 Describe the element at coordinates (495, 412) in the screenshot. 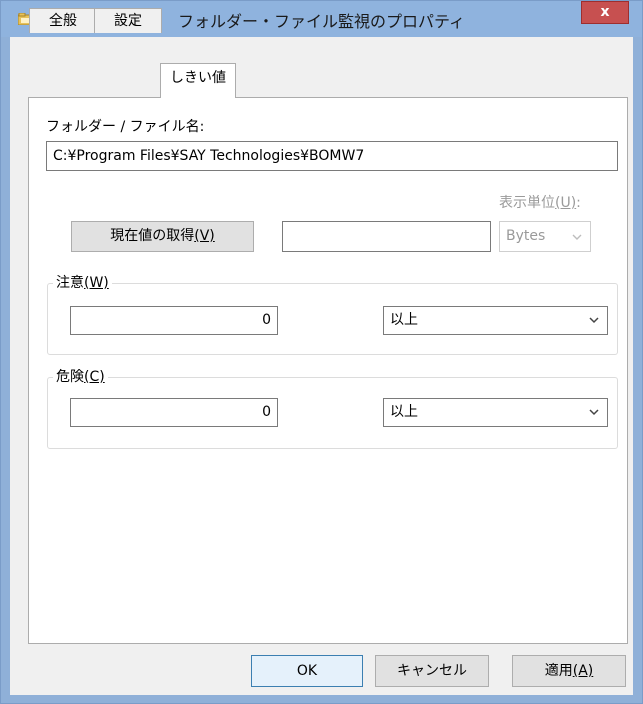

I see `danger-condition-select: 以上` at that location.